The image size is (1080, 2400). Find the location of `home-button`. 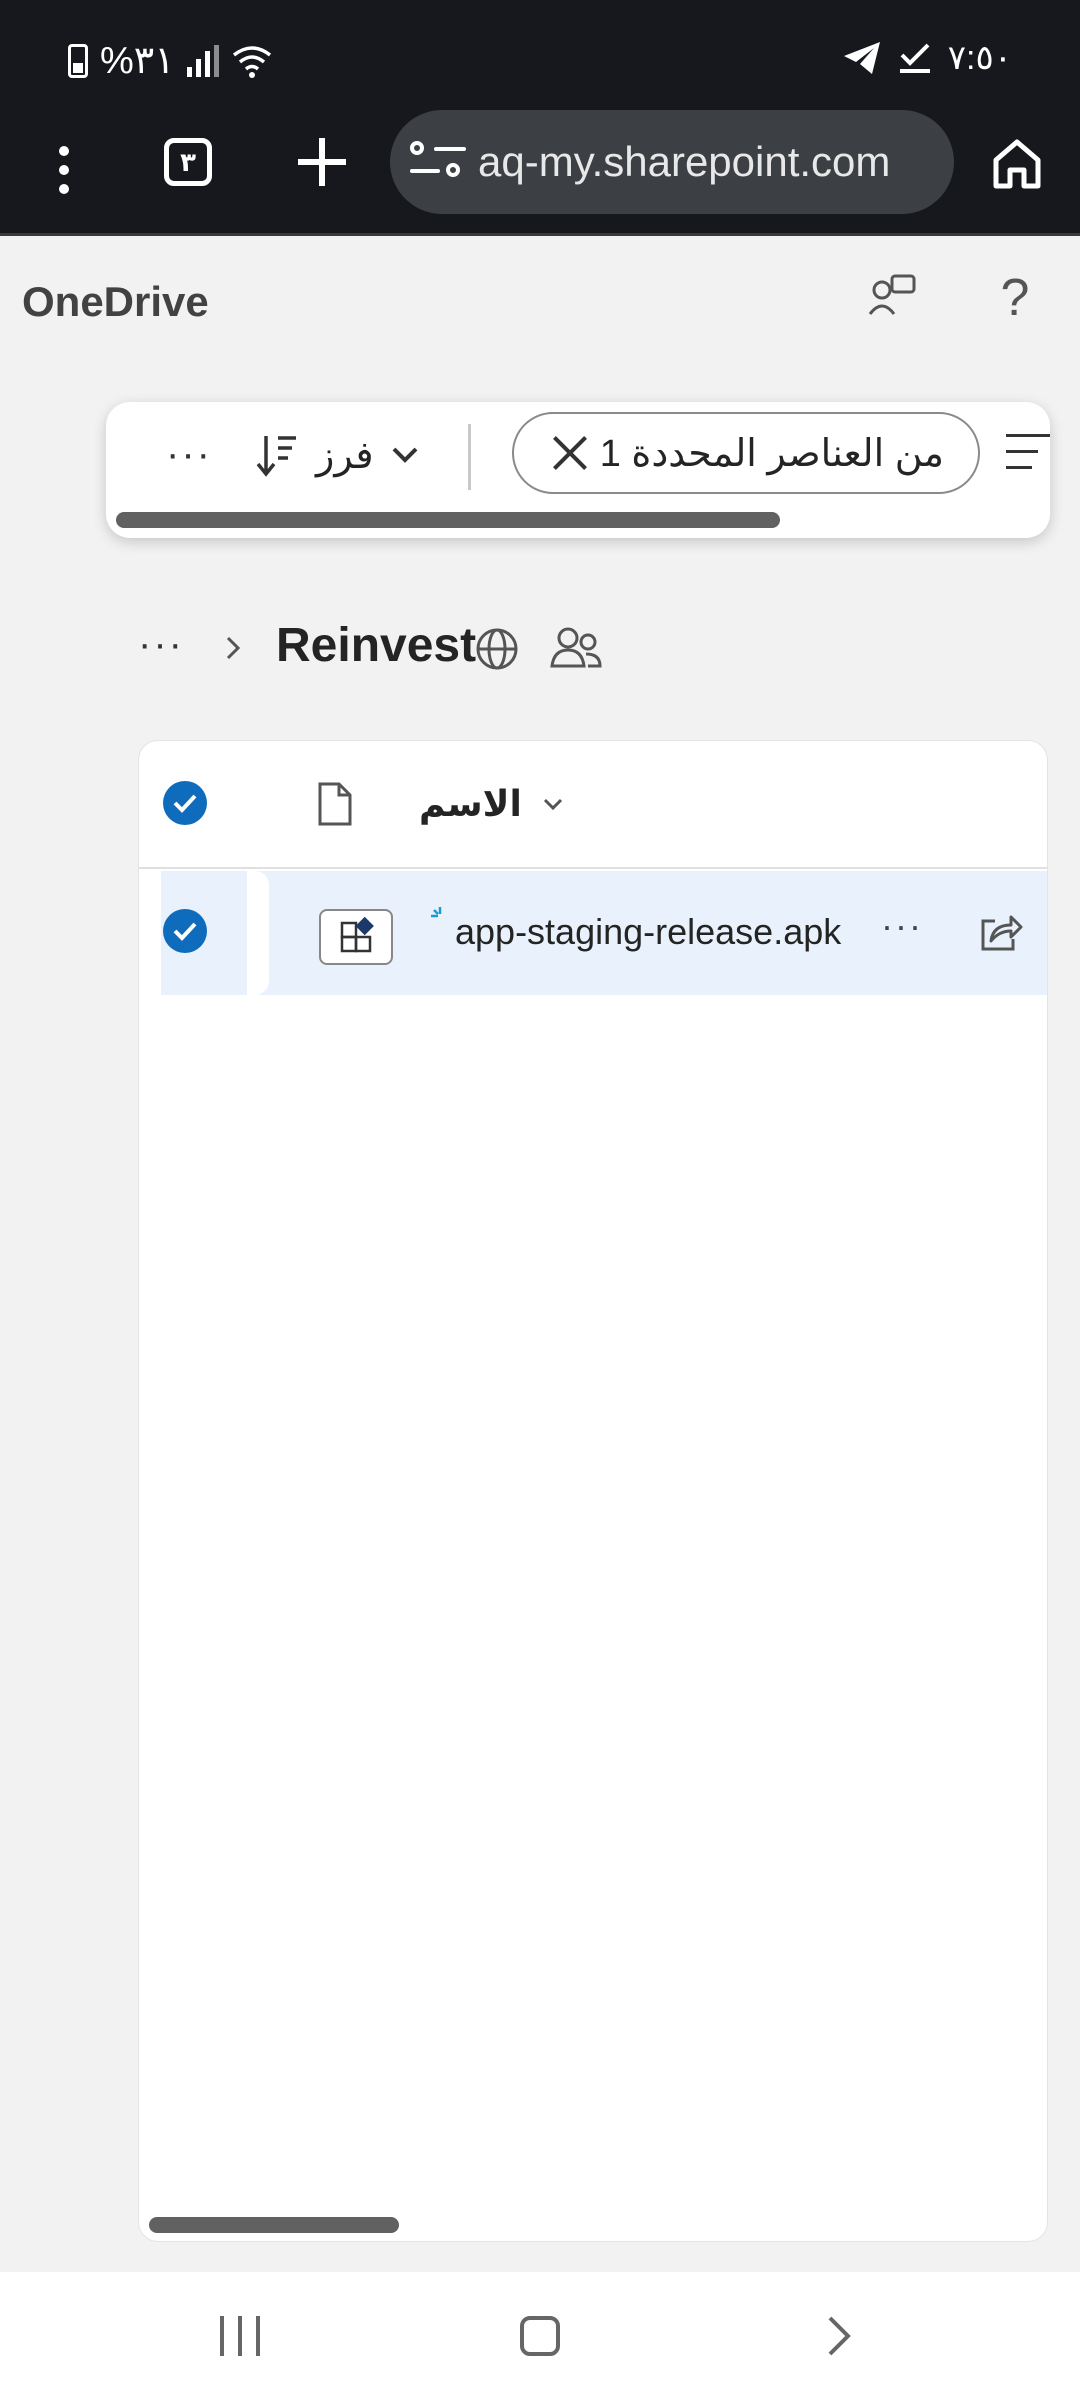

home-button is located at coordinates (540, 2336).